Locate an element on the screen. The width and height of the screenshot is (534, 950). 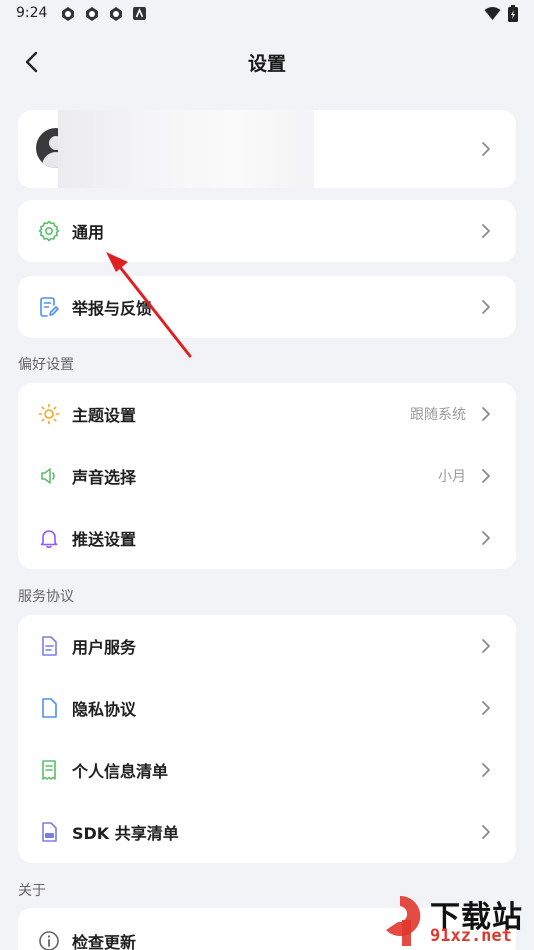
settings-item-personal-info: 个人信息清单 is located at coordinates (267, 770).